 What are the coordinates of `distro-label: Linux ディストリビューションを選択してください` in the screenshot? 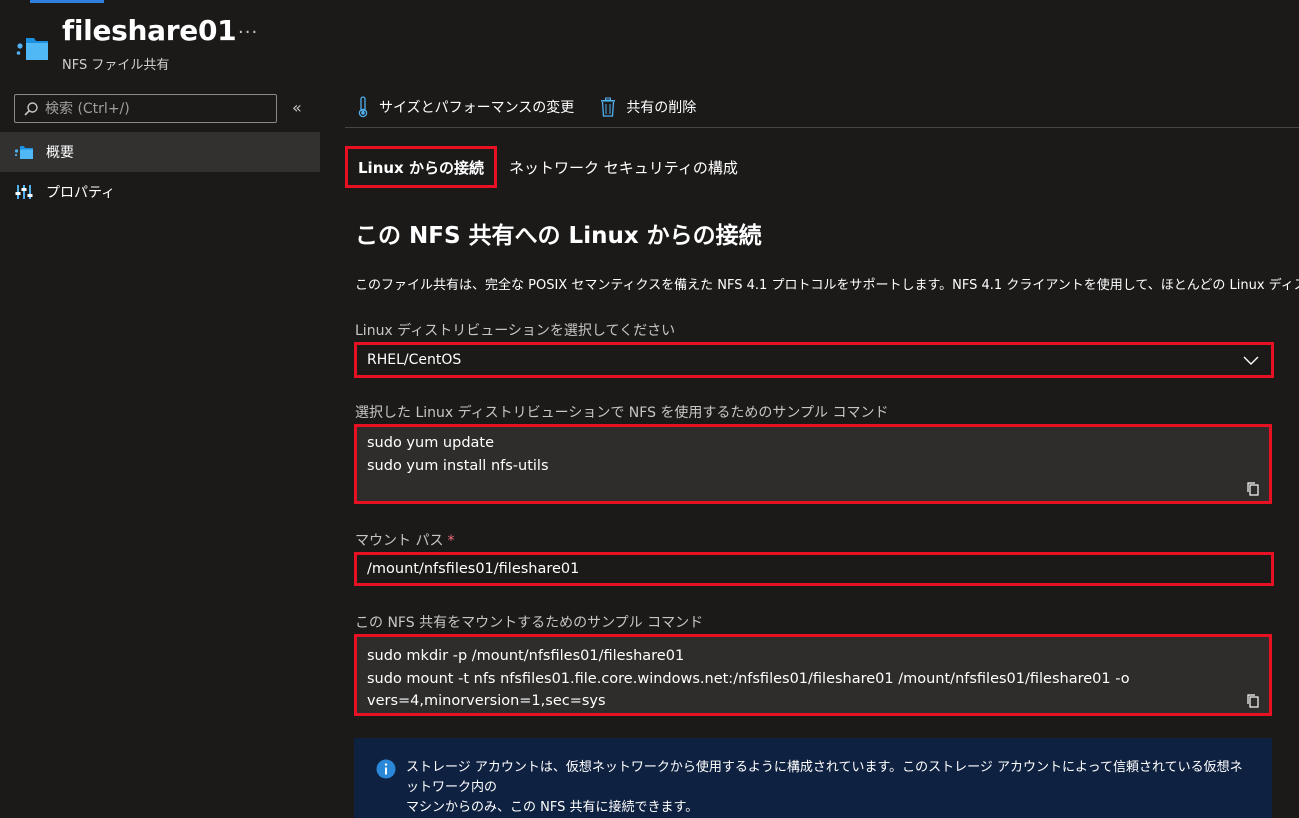 It's located at (515, 331).